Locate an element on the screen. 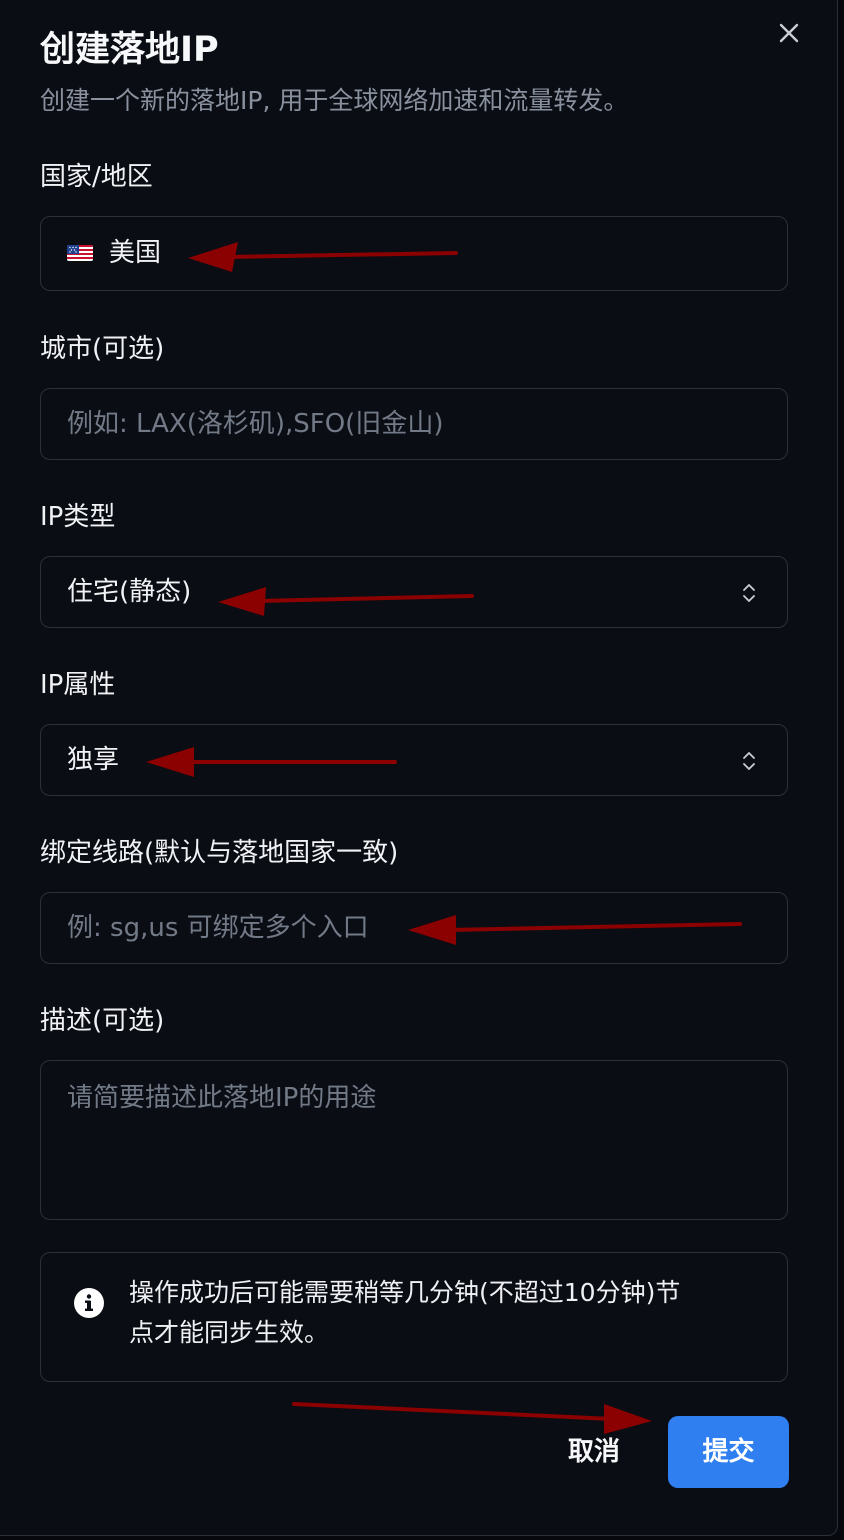  city-placeholder: 例如: LAX(洛杉矶),SFO(旧金山) is located at coordinates (255, 424).